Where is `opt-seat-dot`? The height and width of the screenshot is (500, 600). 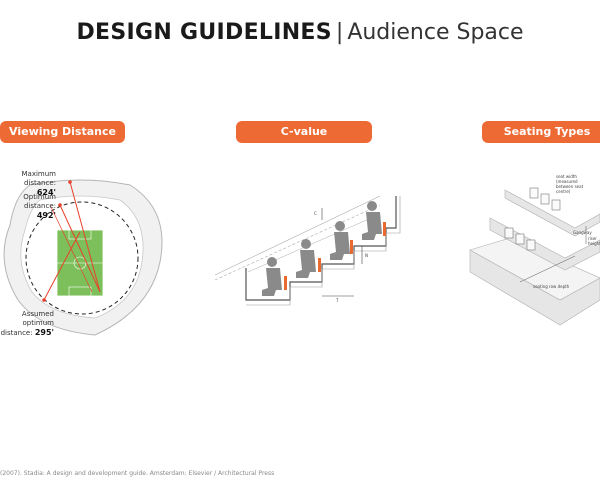 opt-seat-dot is located at coordinates (60, 205).